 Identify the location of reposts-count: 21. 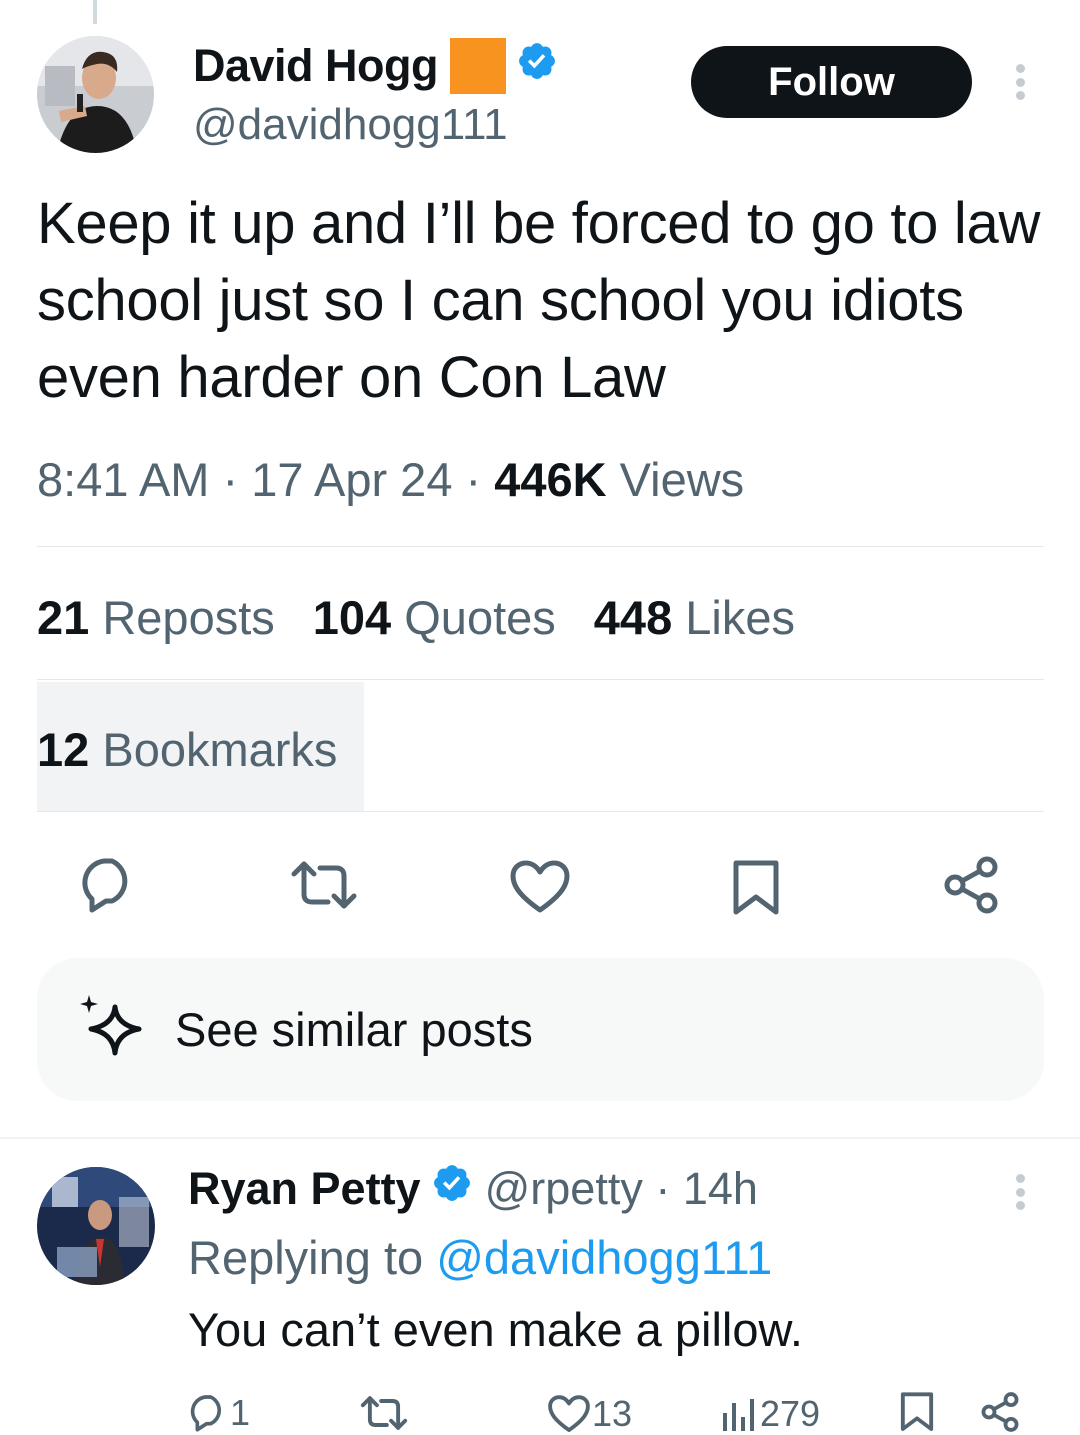
(63, 617).